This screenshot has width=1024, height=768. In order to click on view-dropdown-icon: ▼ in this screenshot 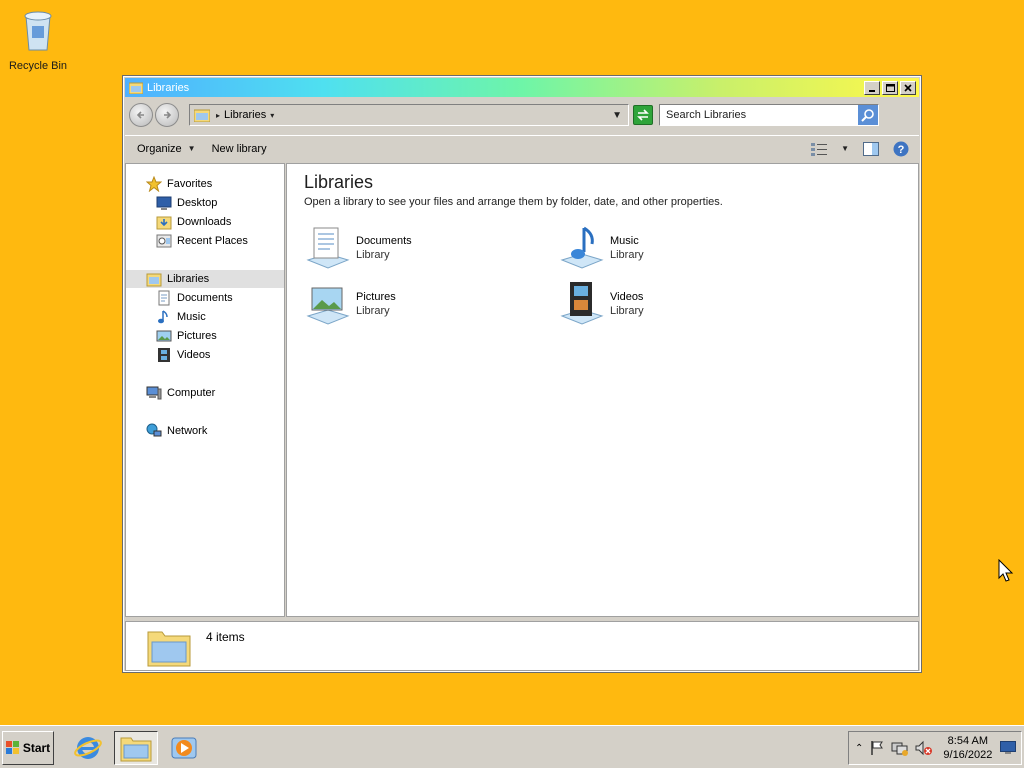, I will do `click(845, 148)`.